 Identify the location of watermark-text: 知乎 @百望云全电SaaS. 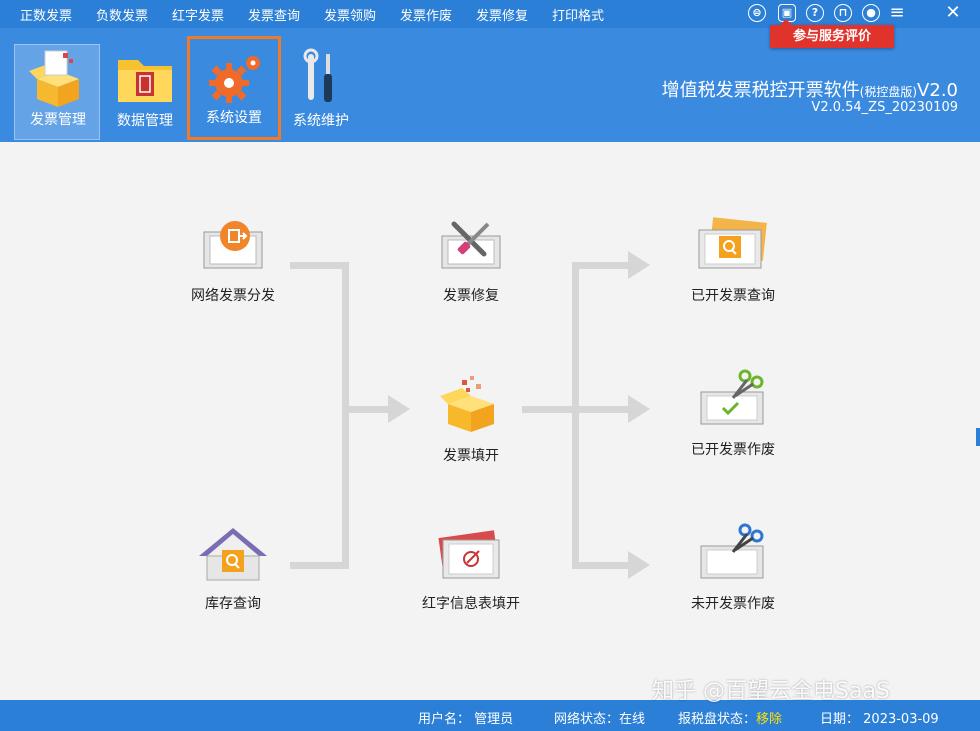
(771, 691).